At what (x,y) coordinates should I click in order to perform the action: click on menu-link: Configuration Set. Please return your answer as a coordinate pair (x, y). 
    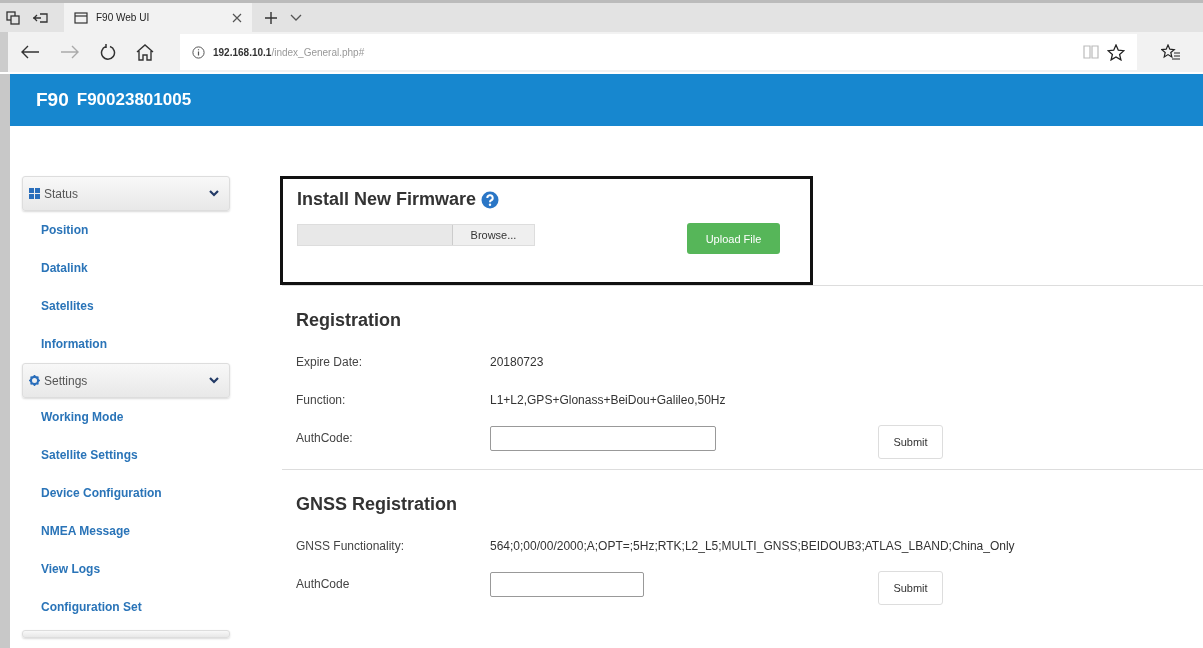
    Looking at the image, I should click on (82, 607).